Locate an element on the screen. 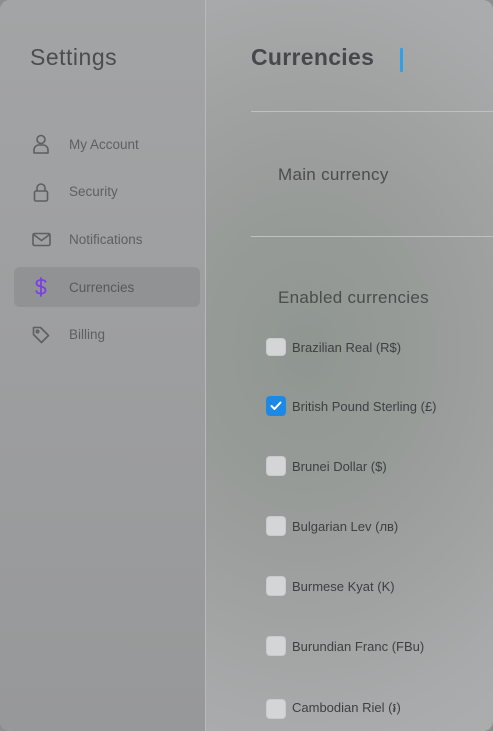 The image size is (493, 731). sidebar-item-billing: Billing is located at coordinates (107, 335).